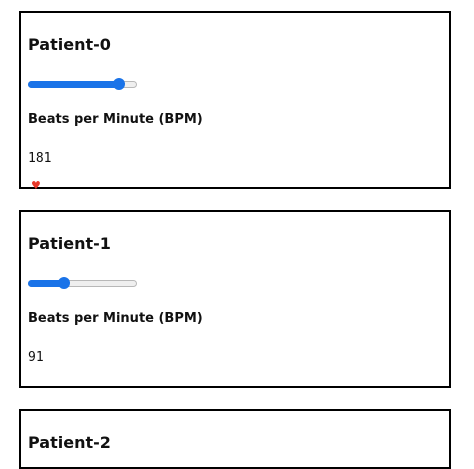 Image resolution: width=474 pixels, height=469 pixels. I want to click on heart-icon: ♥, so click(36, 185).